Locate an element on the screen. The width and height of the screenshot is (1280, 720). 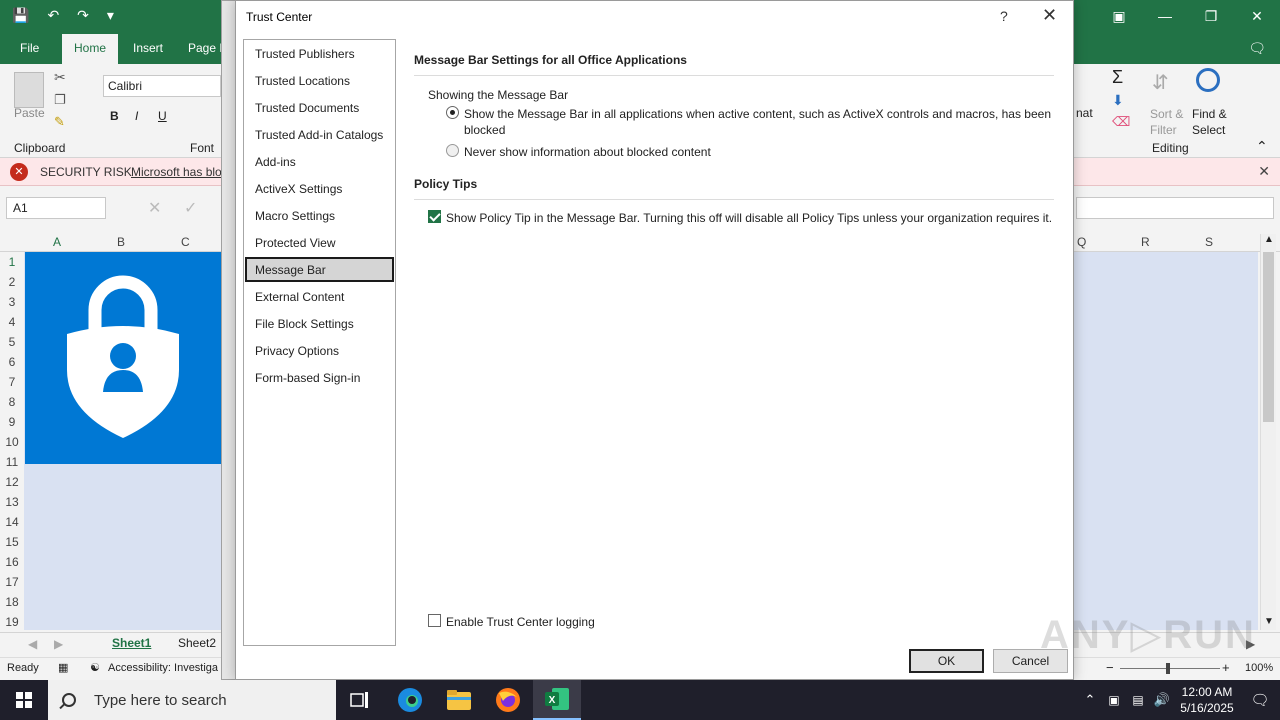
cancel-formula-icon: ✕ is located at coordinates (154, 208).